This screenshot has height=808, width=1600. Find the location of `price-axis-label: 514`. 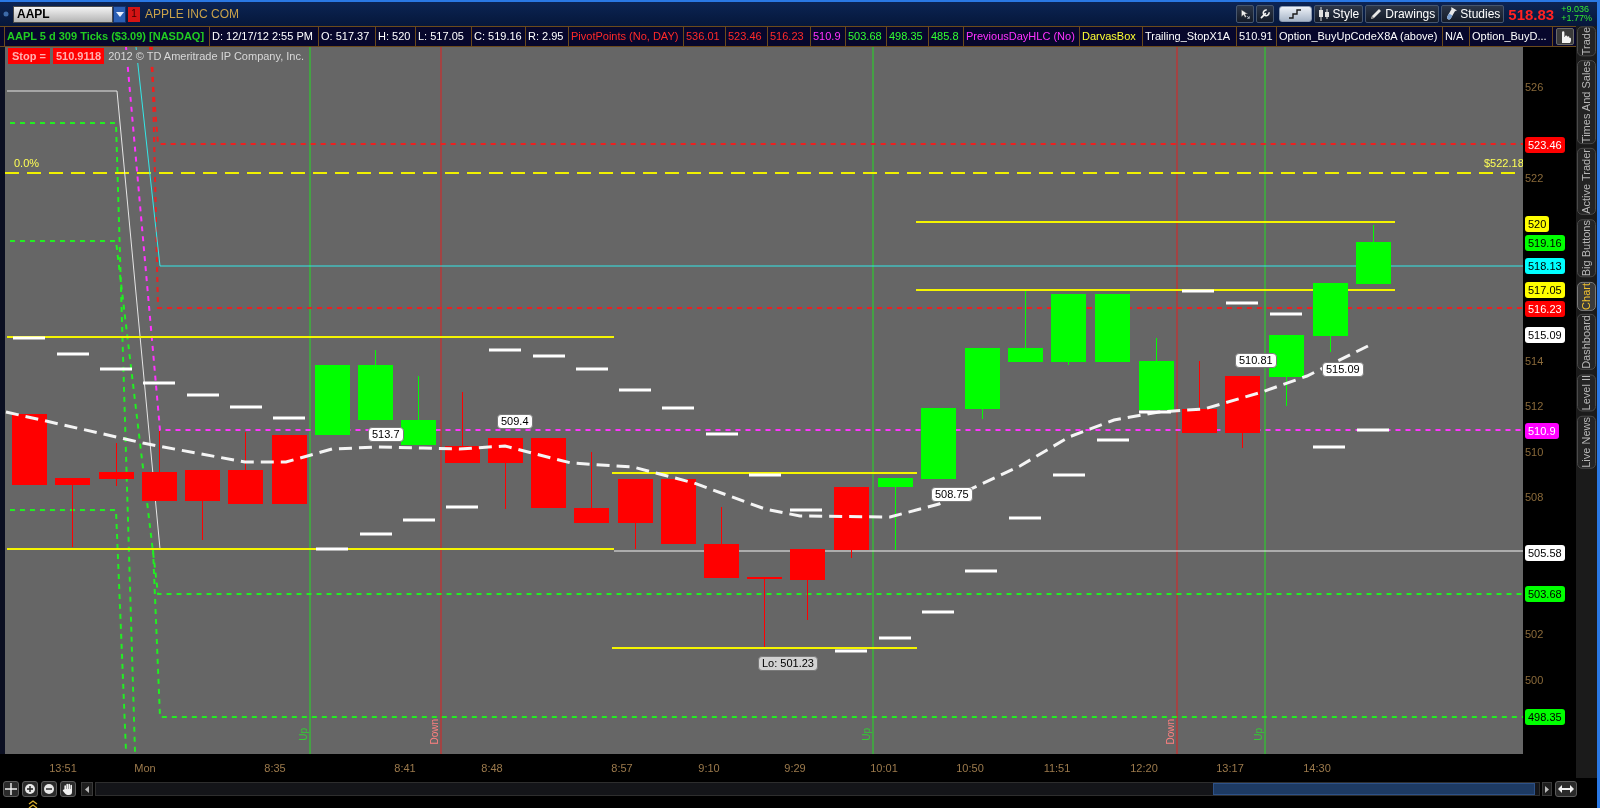

price-axis-label: 514 is located at coordinates (1534, 361).